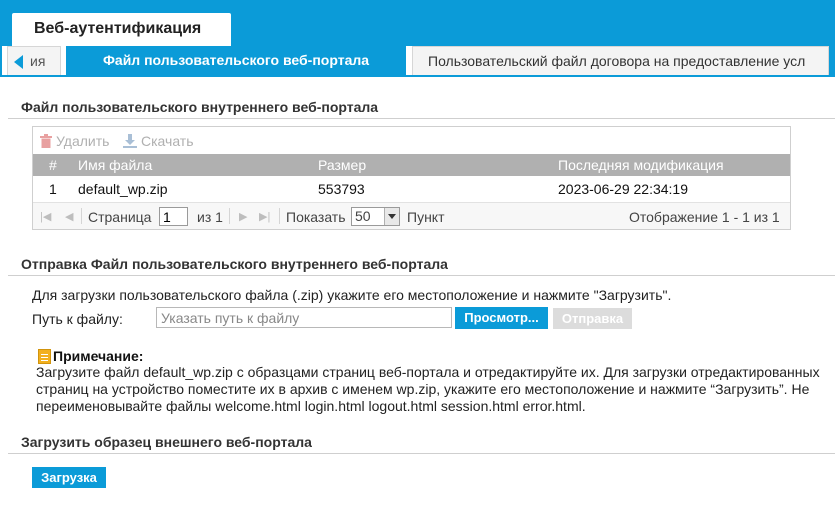 The width and height of the screenshot is (835, 515). I want to click on page-number-input, so click(173, 216).